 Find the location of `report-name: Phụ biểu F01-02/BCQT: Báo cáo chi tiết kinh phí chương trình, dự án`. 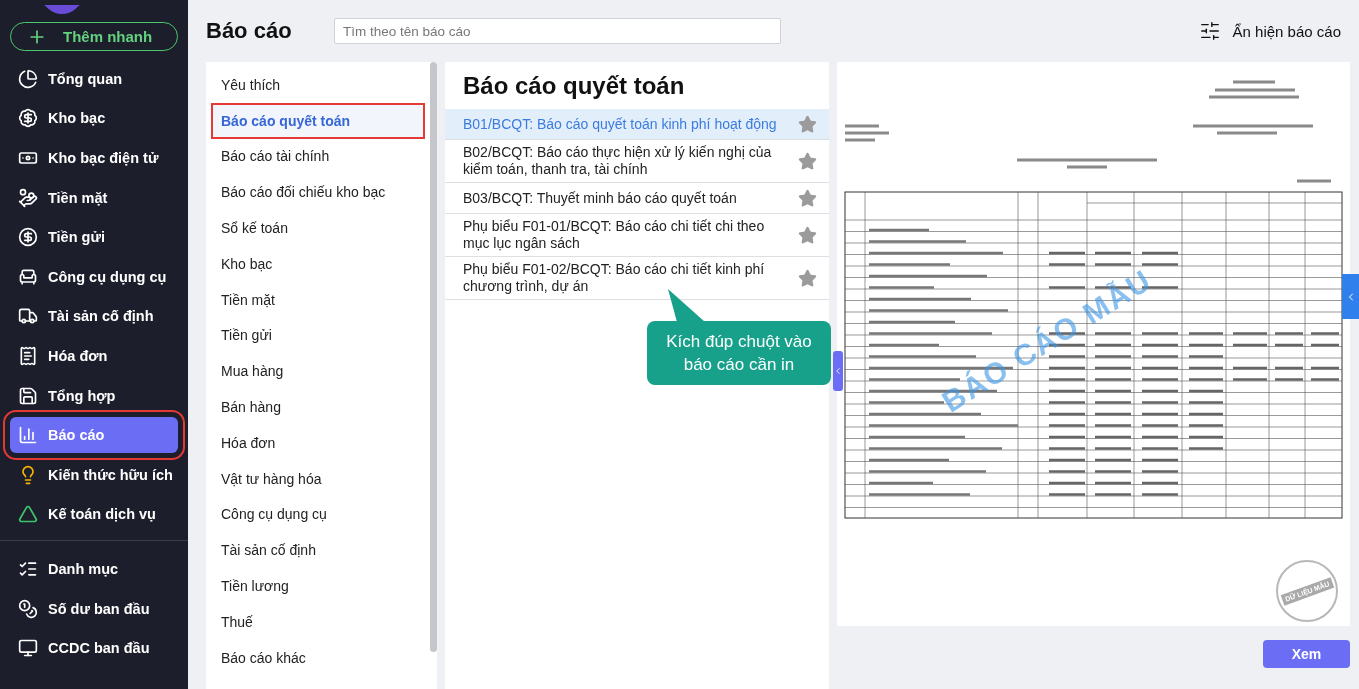

report-name: Phụ biểu F01-02/BCQT: Báo cáo chi tiết kinh phí chương trình, dự án is located at coordinates (614, 278).